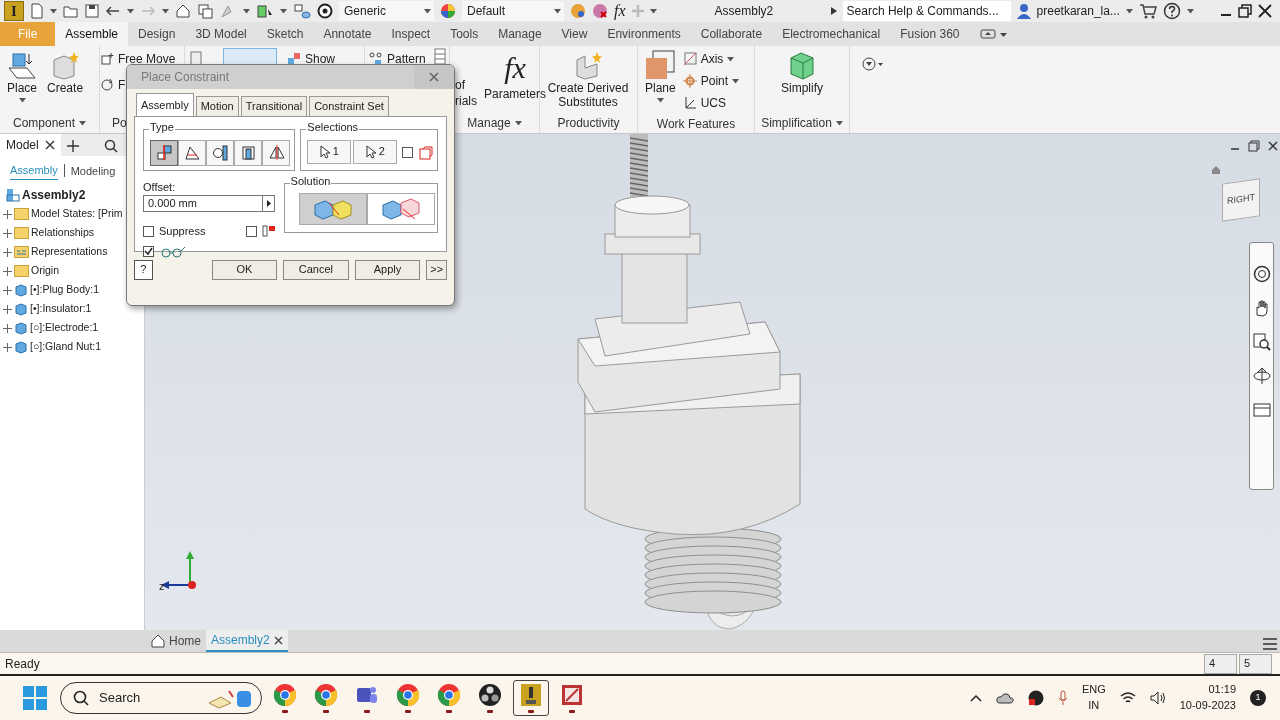  Describe the element at coordinates (162, 127) in the screenshot. I see `group-label: Type` at that location.